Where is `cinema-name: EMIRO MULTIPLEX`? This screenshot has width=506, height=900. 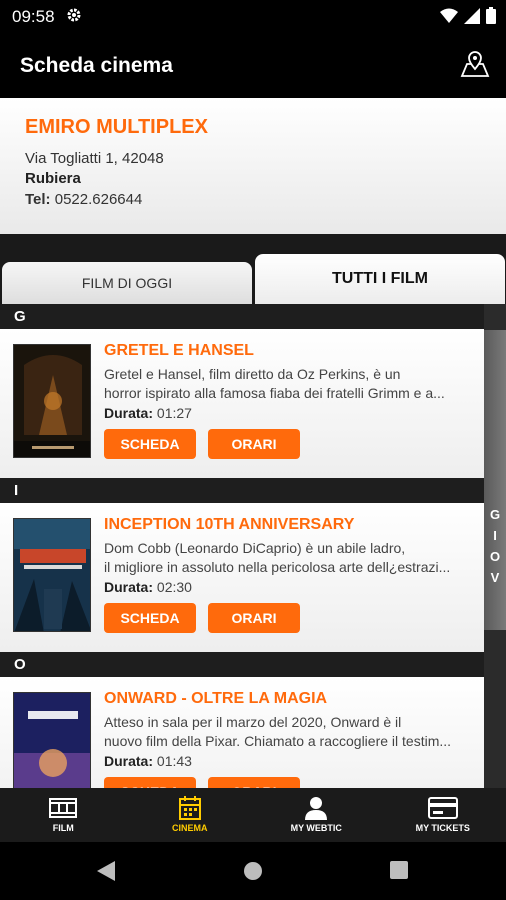
cinema-name: EMIRO MULTIPLEX is located at coordinates (116, 127).